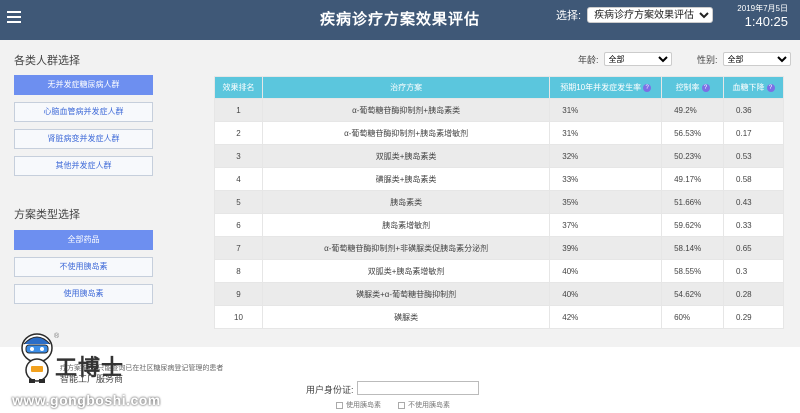 Image resolution: width=800 pixels, height=413 pixels. I want to click on cell-control: 59.62%, so click(693, 225).